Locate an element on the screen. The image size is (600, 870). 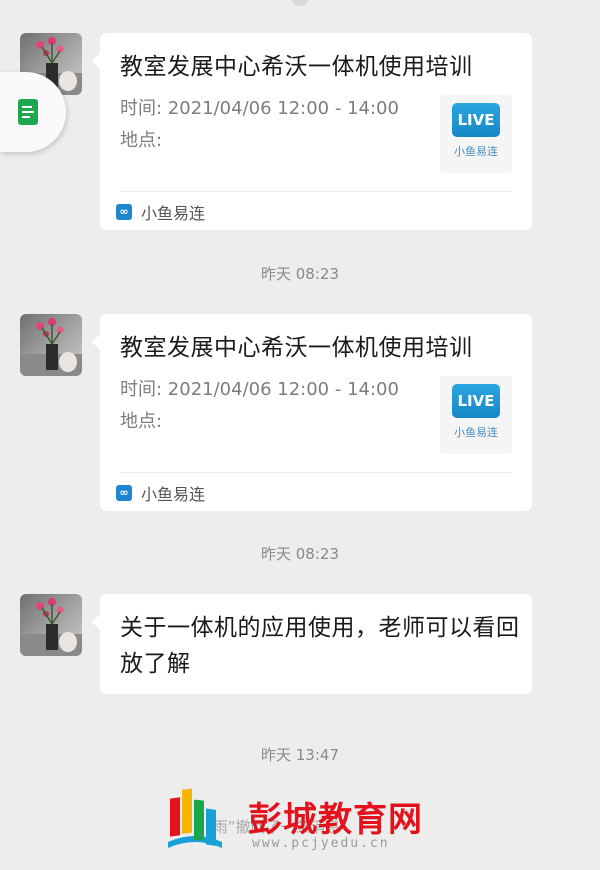
document-icon is located at coordinates (28, 112).